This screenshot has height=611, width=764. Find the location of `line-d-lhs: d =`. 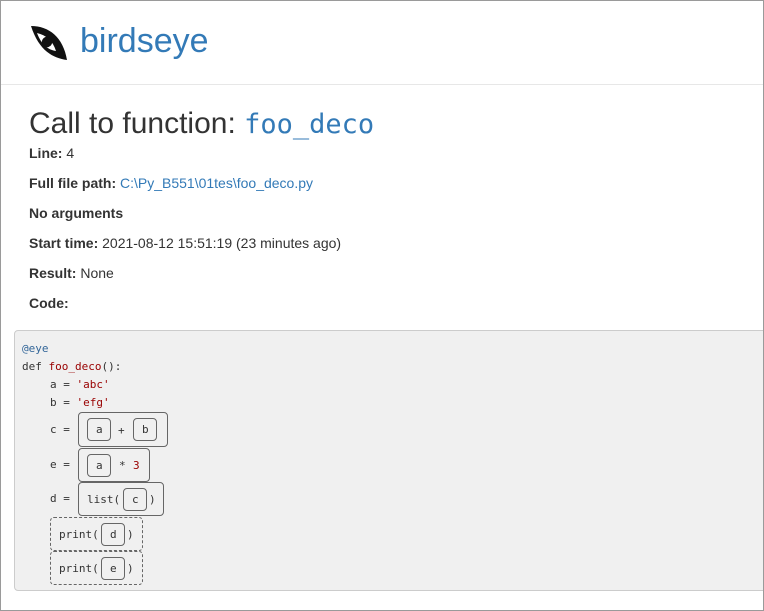

line-d-lhs: d = is located at coordinates (63, 498).